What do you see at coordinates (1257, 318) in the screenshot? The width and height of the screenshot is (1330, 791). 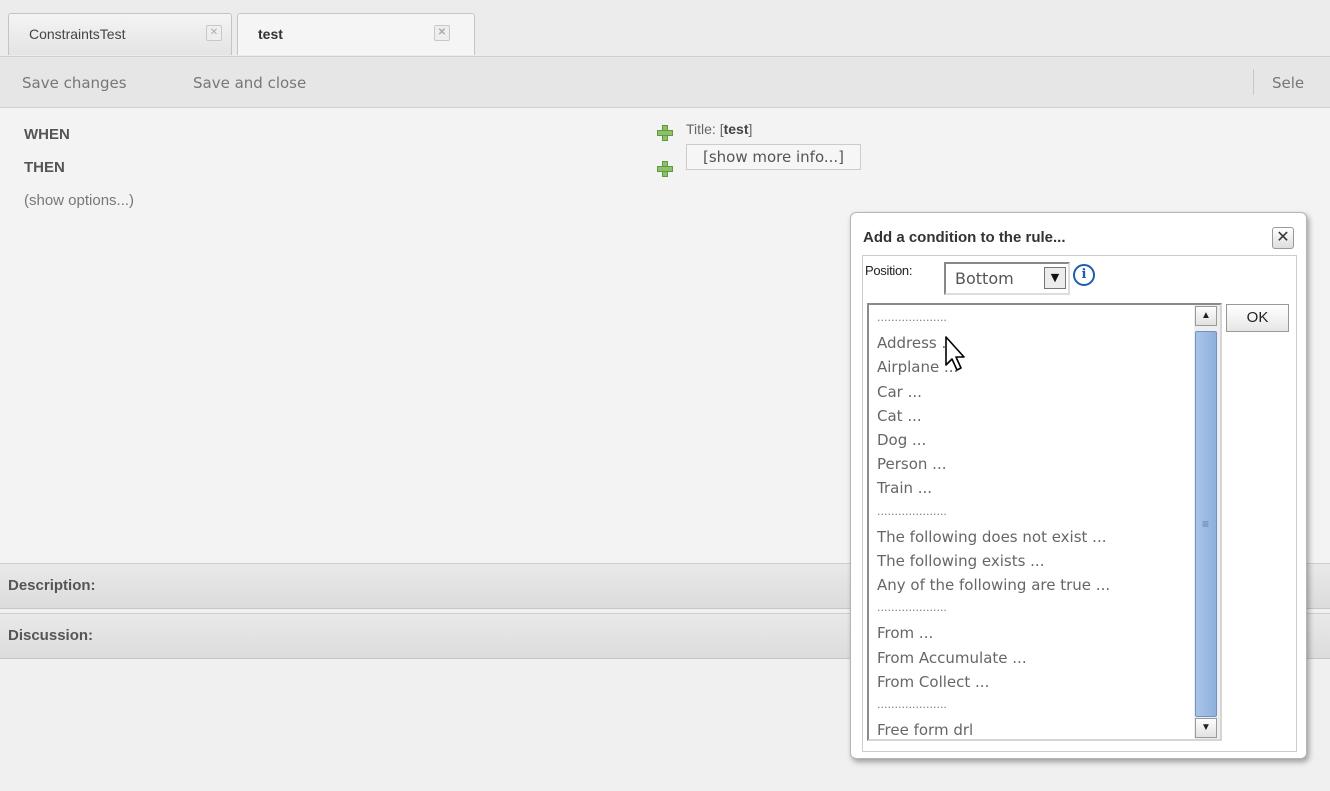 I see `ok-button: OK` at bounding box center [1257, 318].